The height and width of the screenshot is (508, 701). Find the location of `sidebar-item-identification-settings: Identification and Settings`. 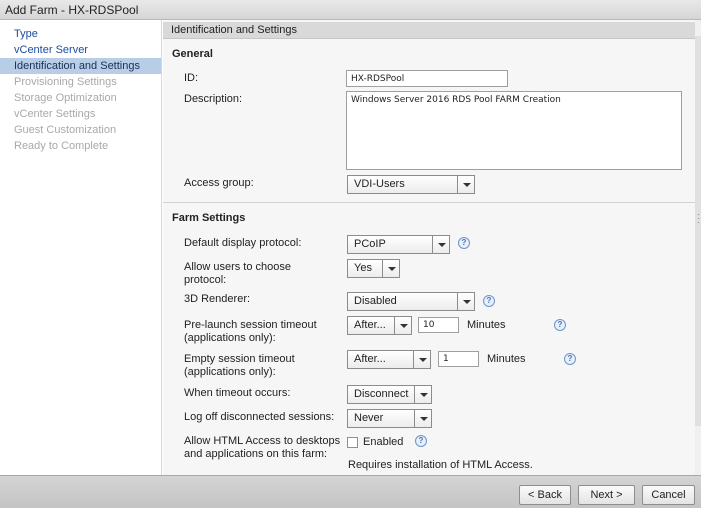

sidebar-item-identification-settings: Identification and Settings is located at coordinates (80, 66).